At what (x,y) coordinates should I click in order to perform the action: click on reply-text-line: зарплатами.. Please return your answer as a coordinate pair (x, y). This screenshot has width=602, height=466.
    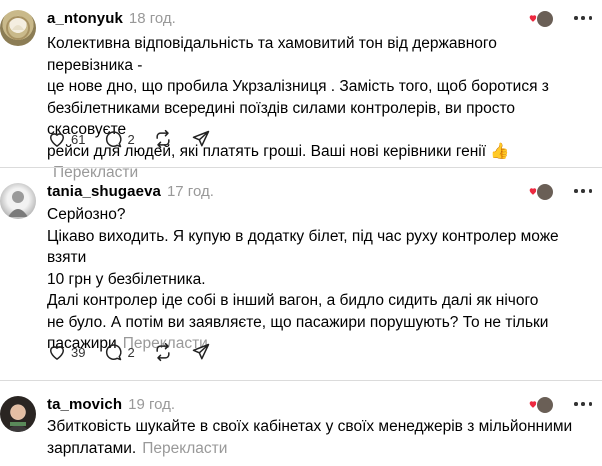
    Looking at the image, I should click on (92, 448).